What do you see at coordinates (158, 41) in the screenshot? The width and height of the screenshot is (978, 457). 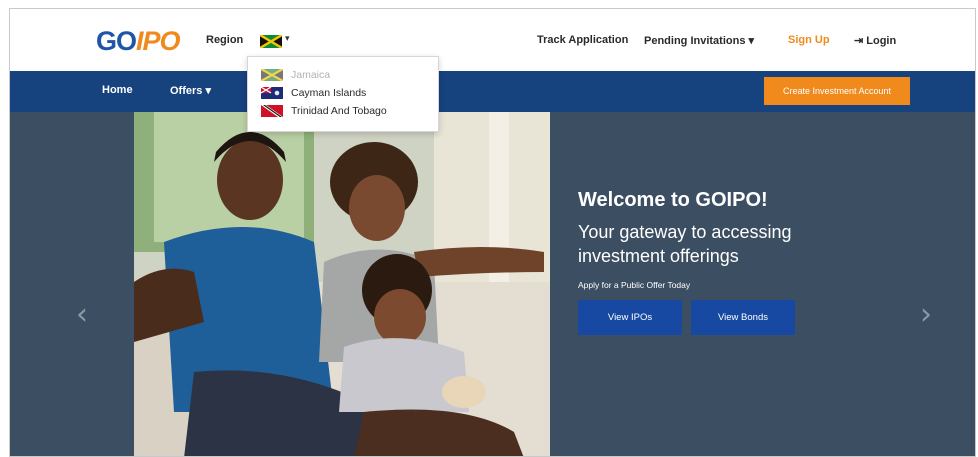 I see `logo-ipo: IPO` at bounding box center [158, 41].